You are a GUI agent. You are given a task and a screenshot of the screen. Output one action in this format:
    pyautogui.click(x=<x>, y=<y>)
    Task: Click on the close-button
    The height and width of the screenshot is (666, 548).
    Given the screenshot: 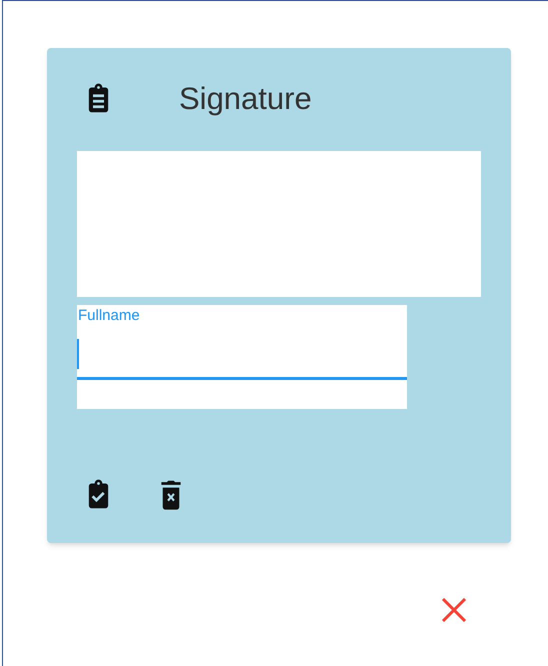 What is the action you would take?
    pyautogui.click(x=454, y=610)
    